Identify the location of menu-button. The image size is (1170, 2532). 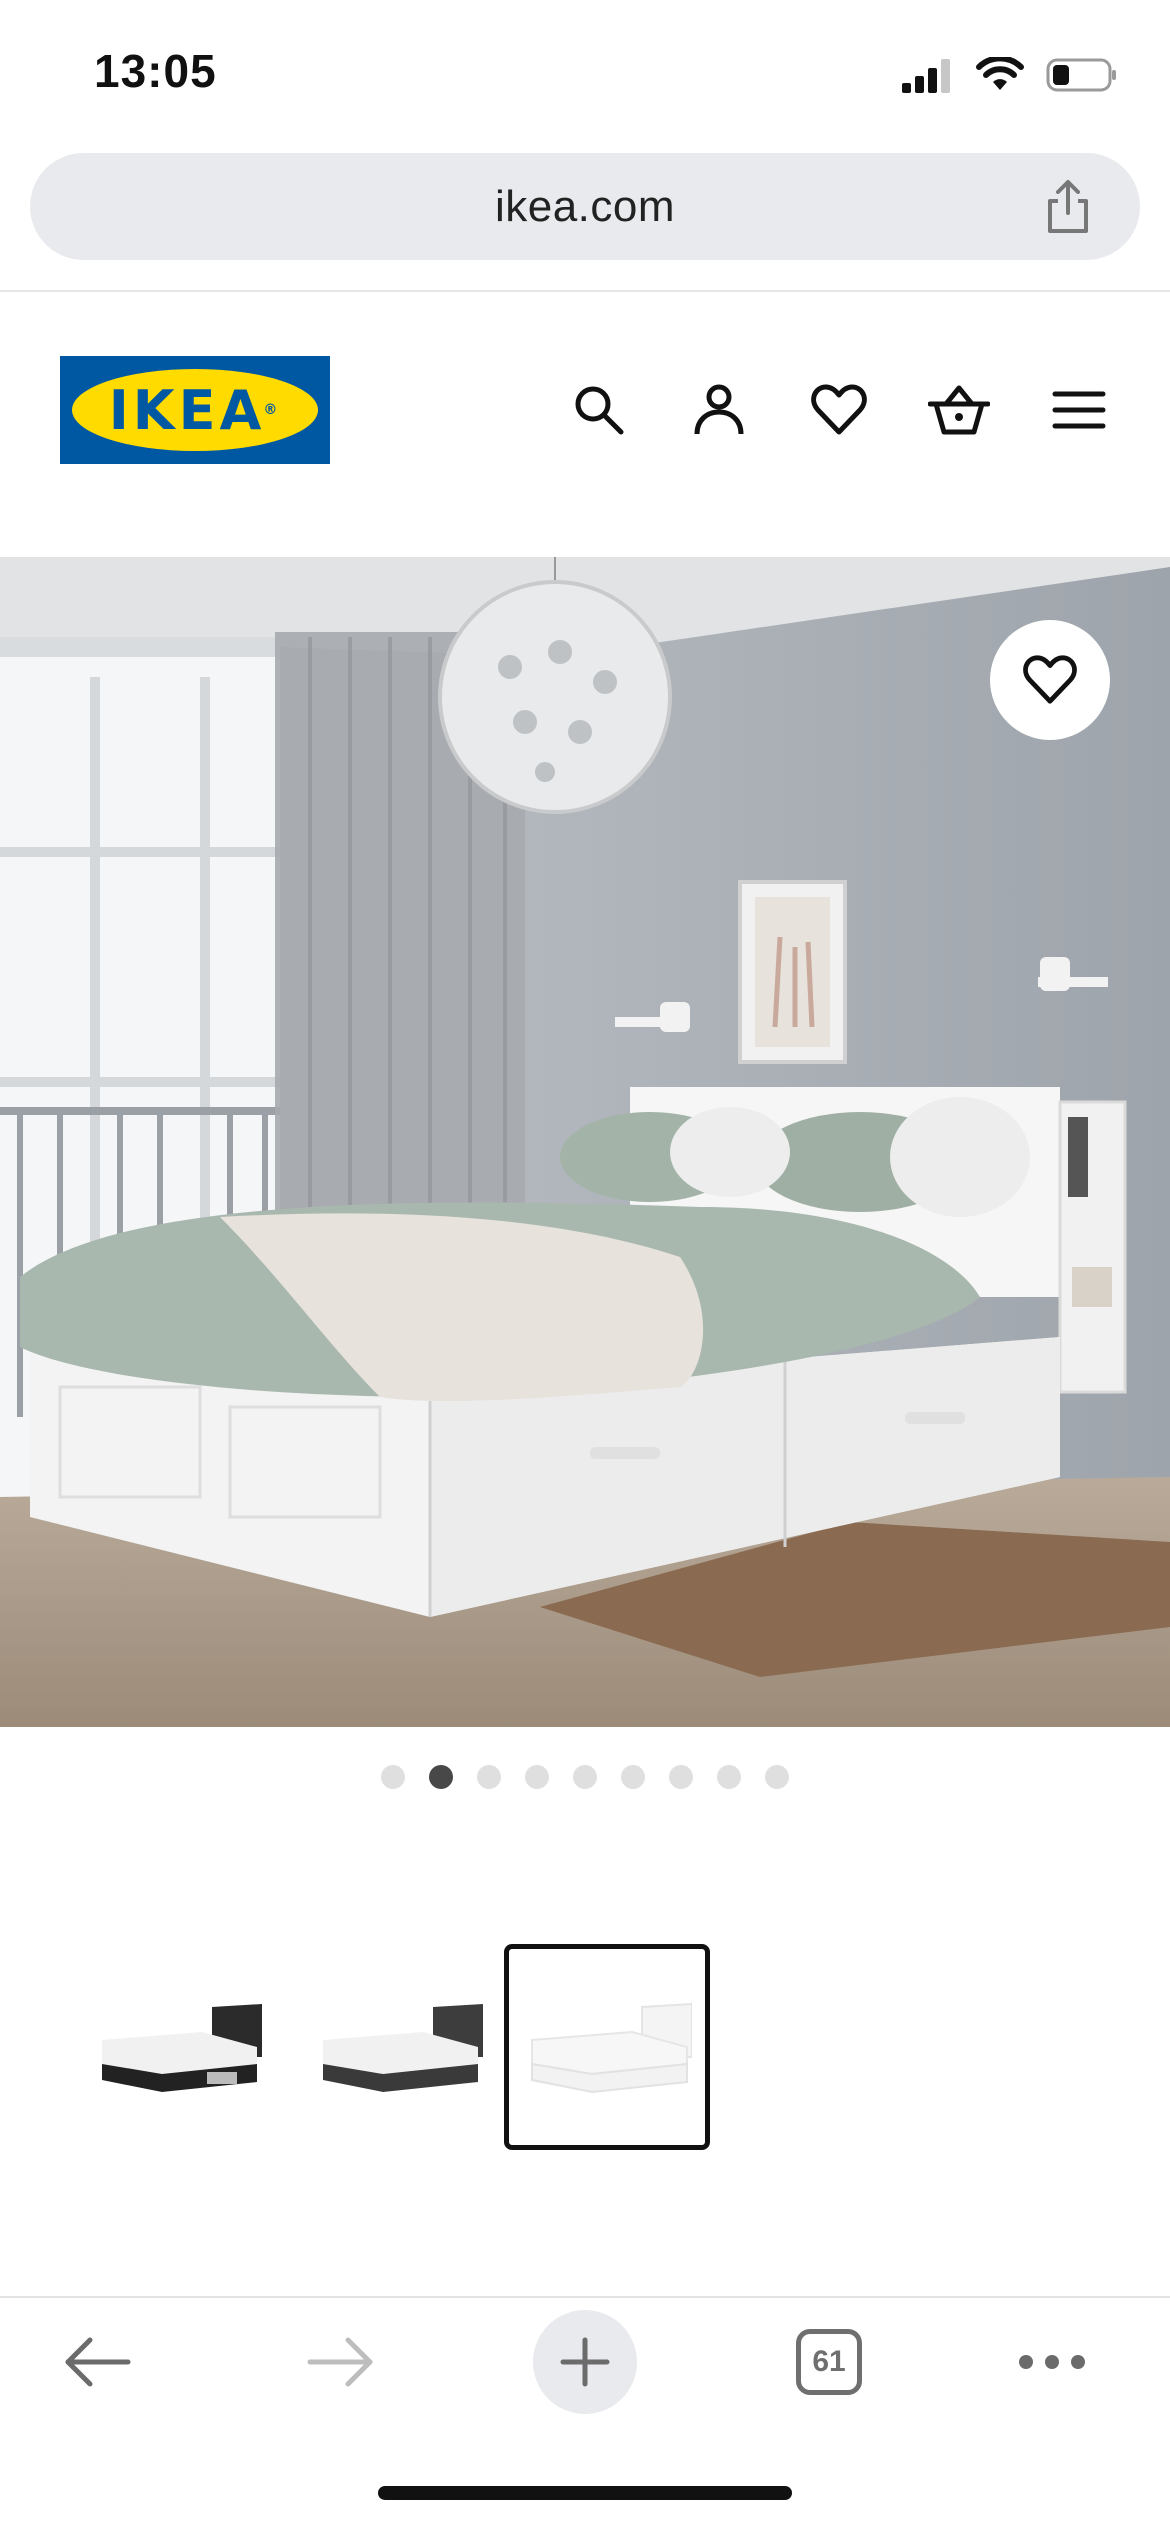
(1079, 410).